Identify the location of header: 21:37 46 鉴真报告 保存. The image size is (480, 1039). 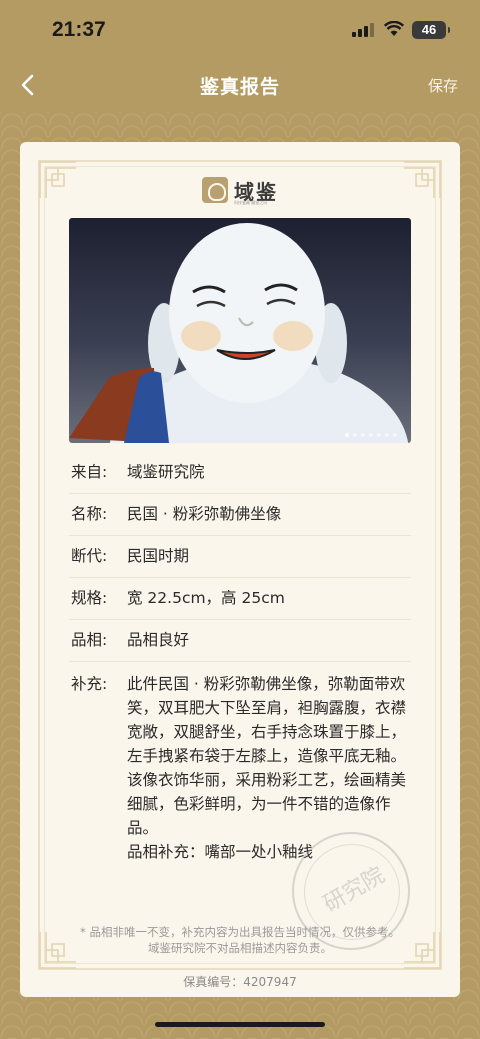
(240, 56).